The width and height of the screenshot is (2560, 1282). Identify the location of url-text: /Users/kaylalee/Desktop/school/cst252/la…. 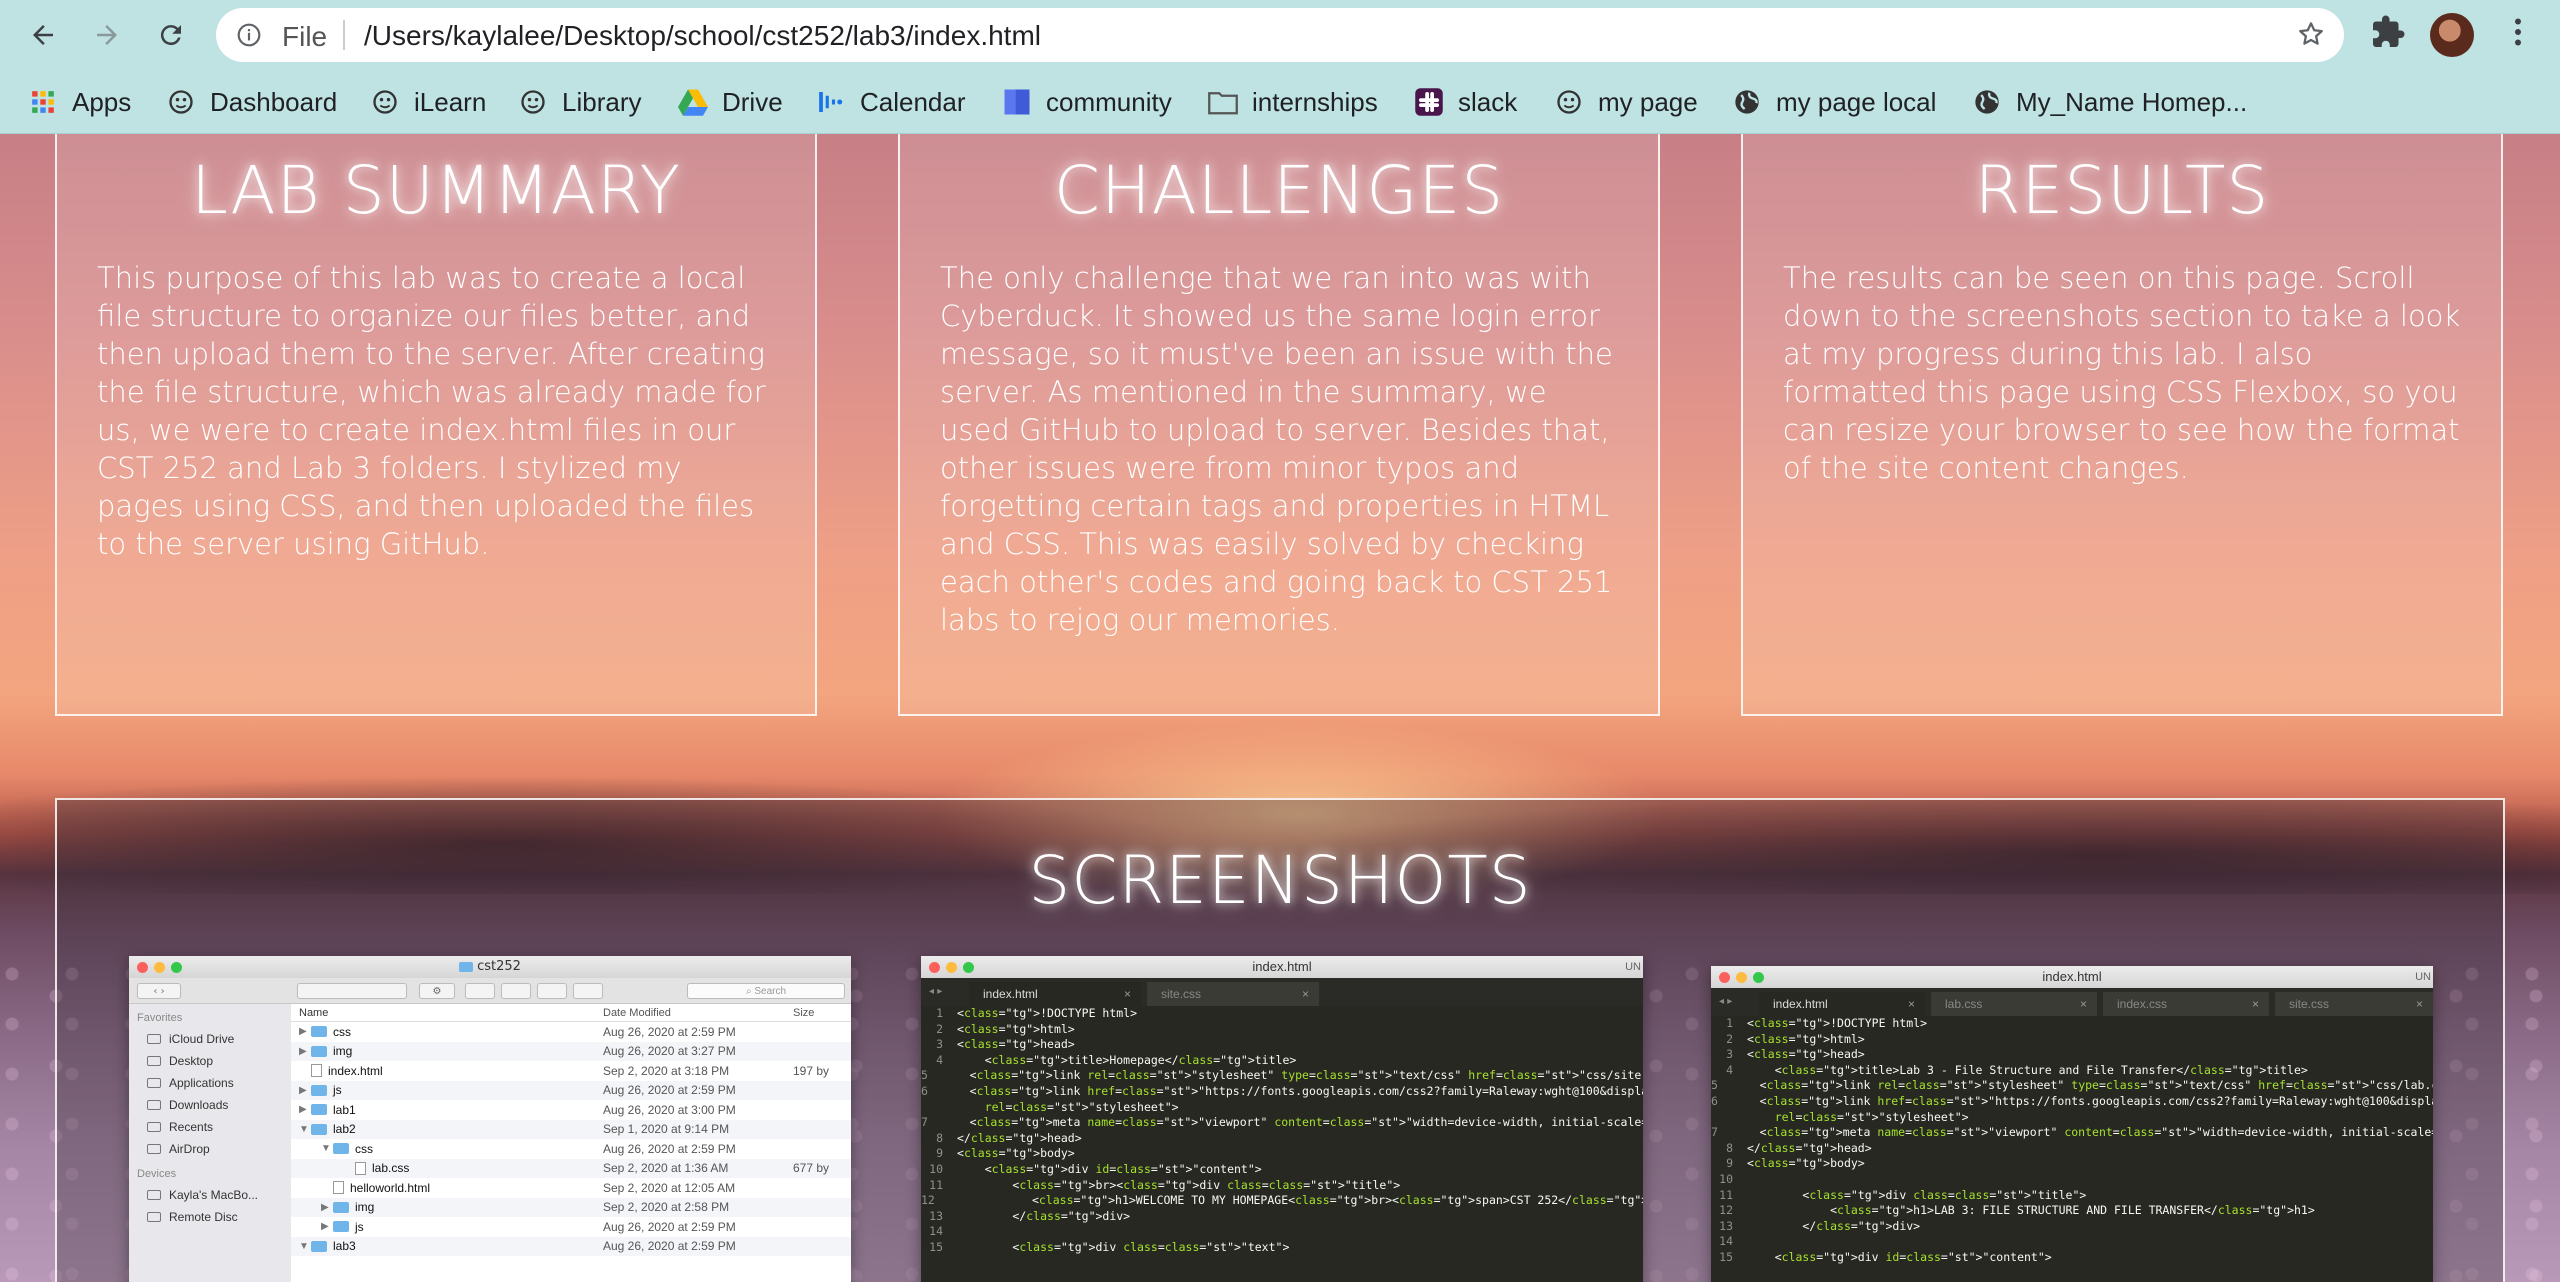
(702, 36).